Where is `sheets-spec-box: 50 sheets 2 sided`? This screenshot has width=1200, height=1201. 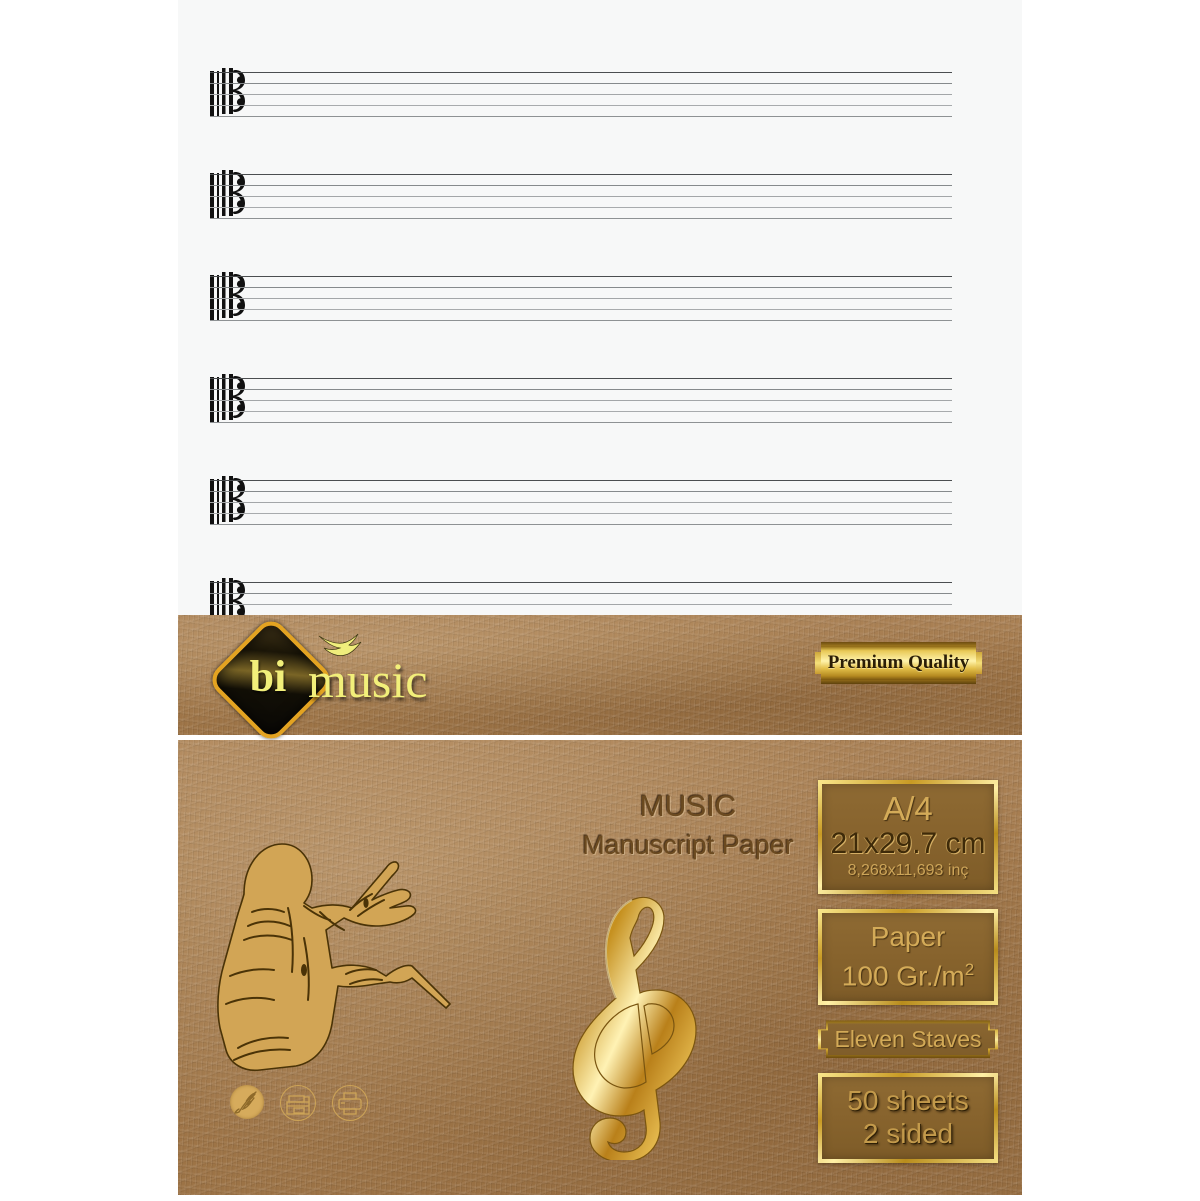 sheets-spec-box: 50 sheets 2 sided is located at coordinates (908, 1118).